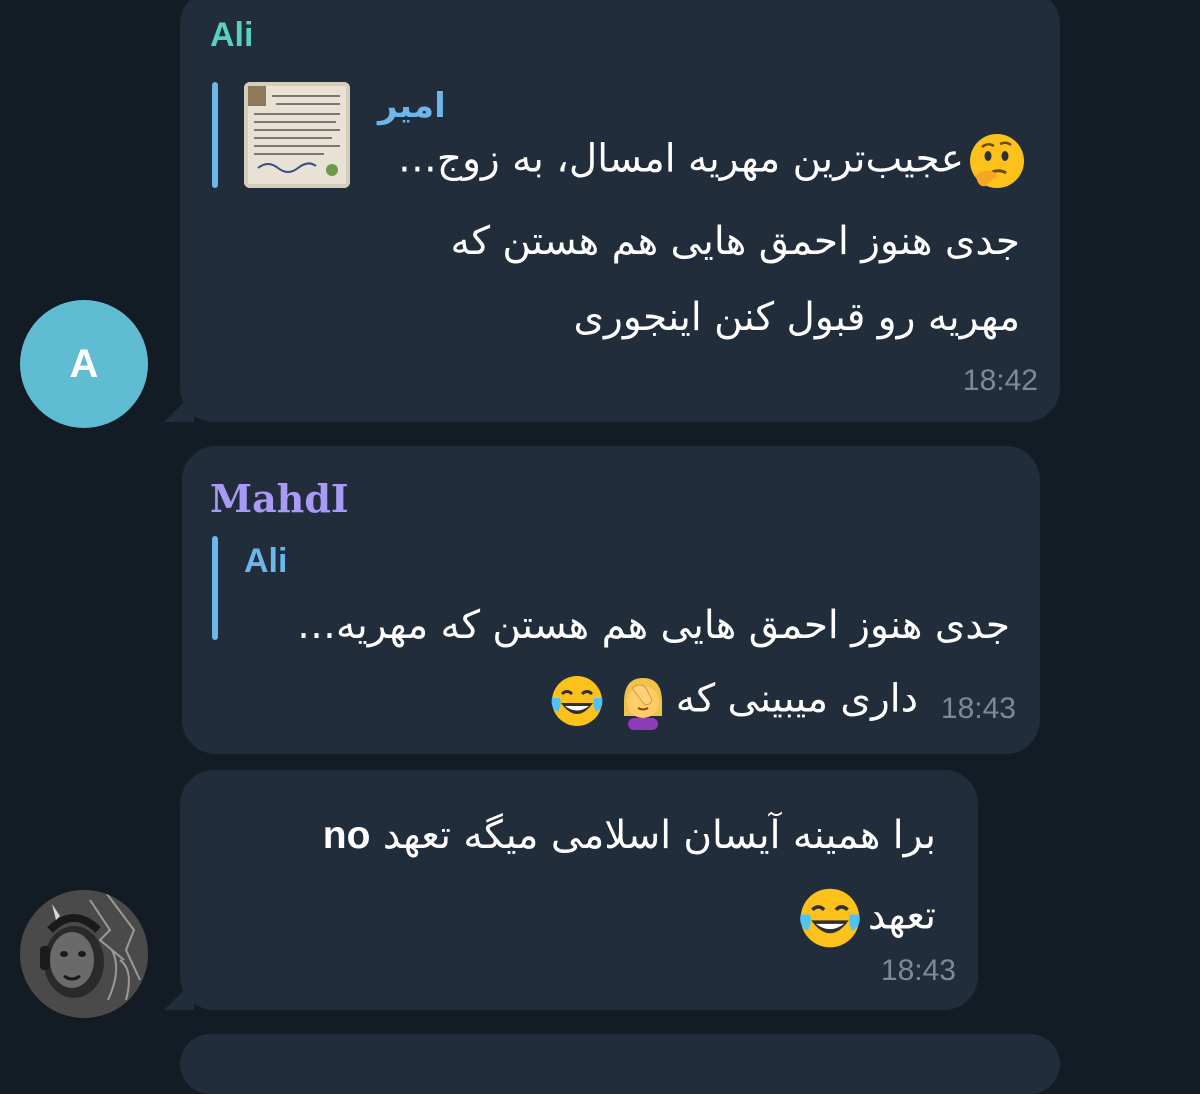 The width and height of the screenshot is (1200, 1094). I want to click on reply-author: امیر, so click(412, 106).